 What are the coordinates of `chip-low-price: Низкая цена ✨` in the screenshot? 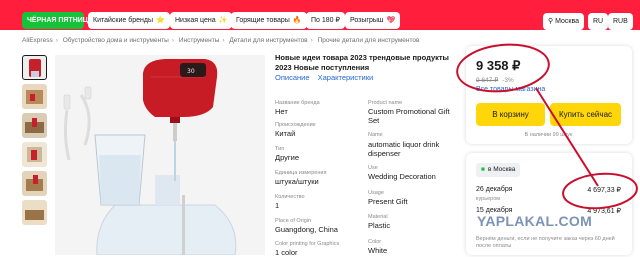 It's located at (201, 20).